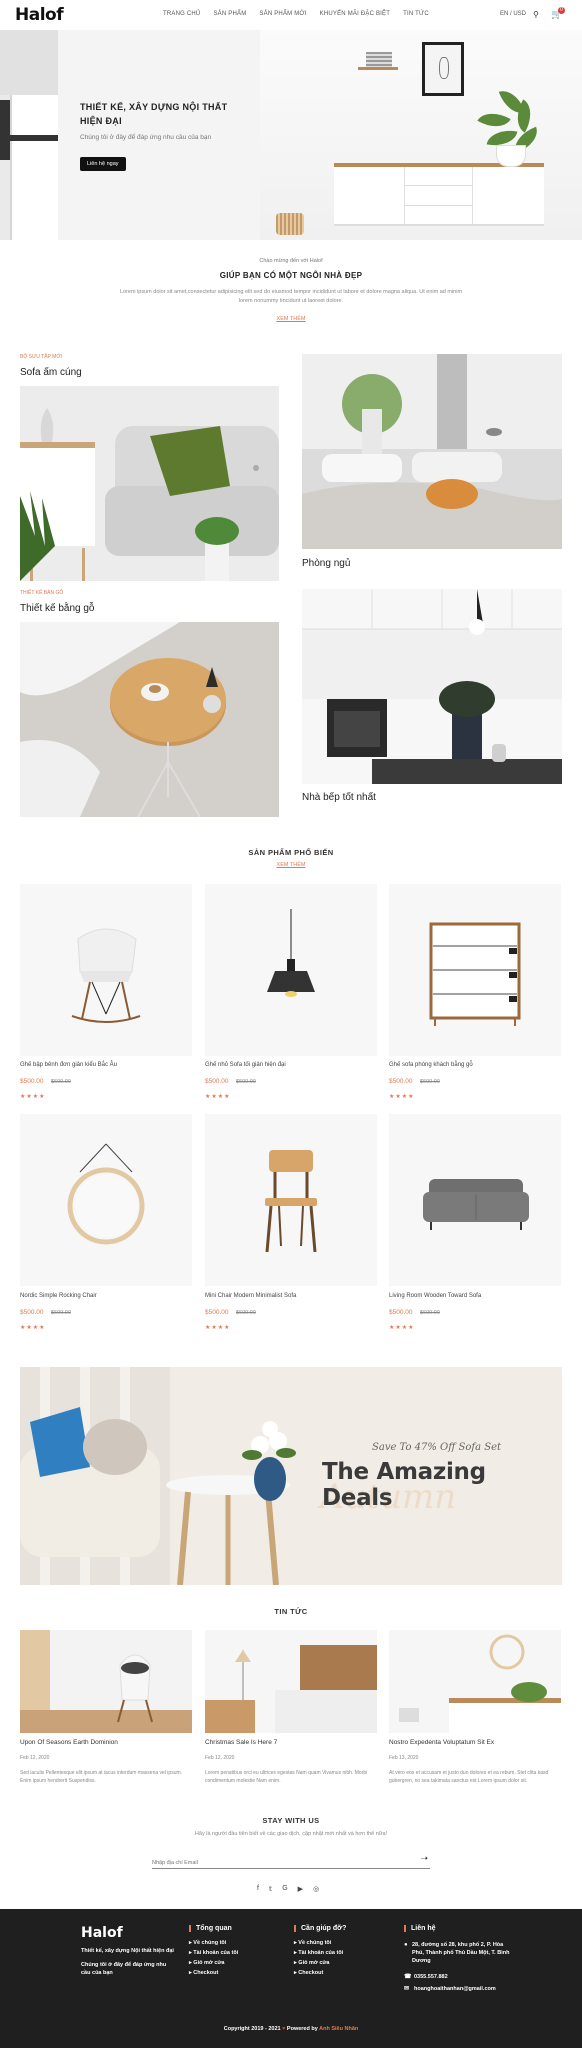  I want to click on social-links: f 𝕥 G ▶ ◎, so click(288, 1889).